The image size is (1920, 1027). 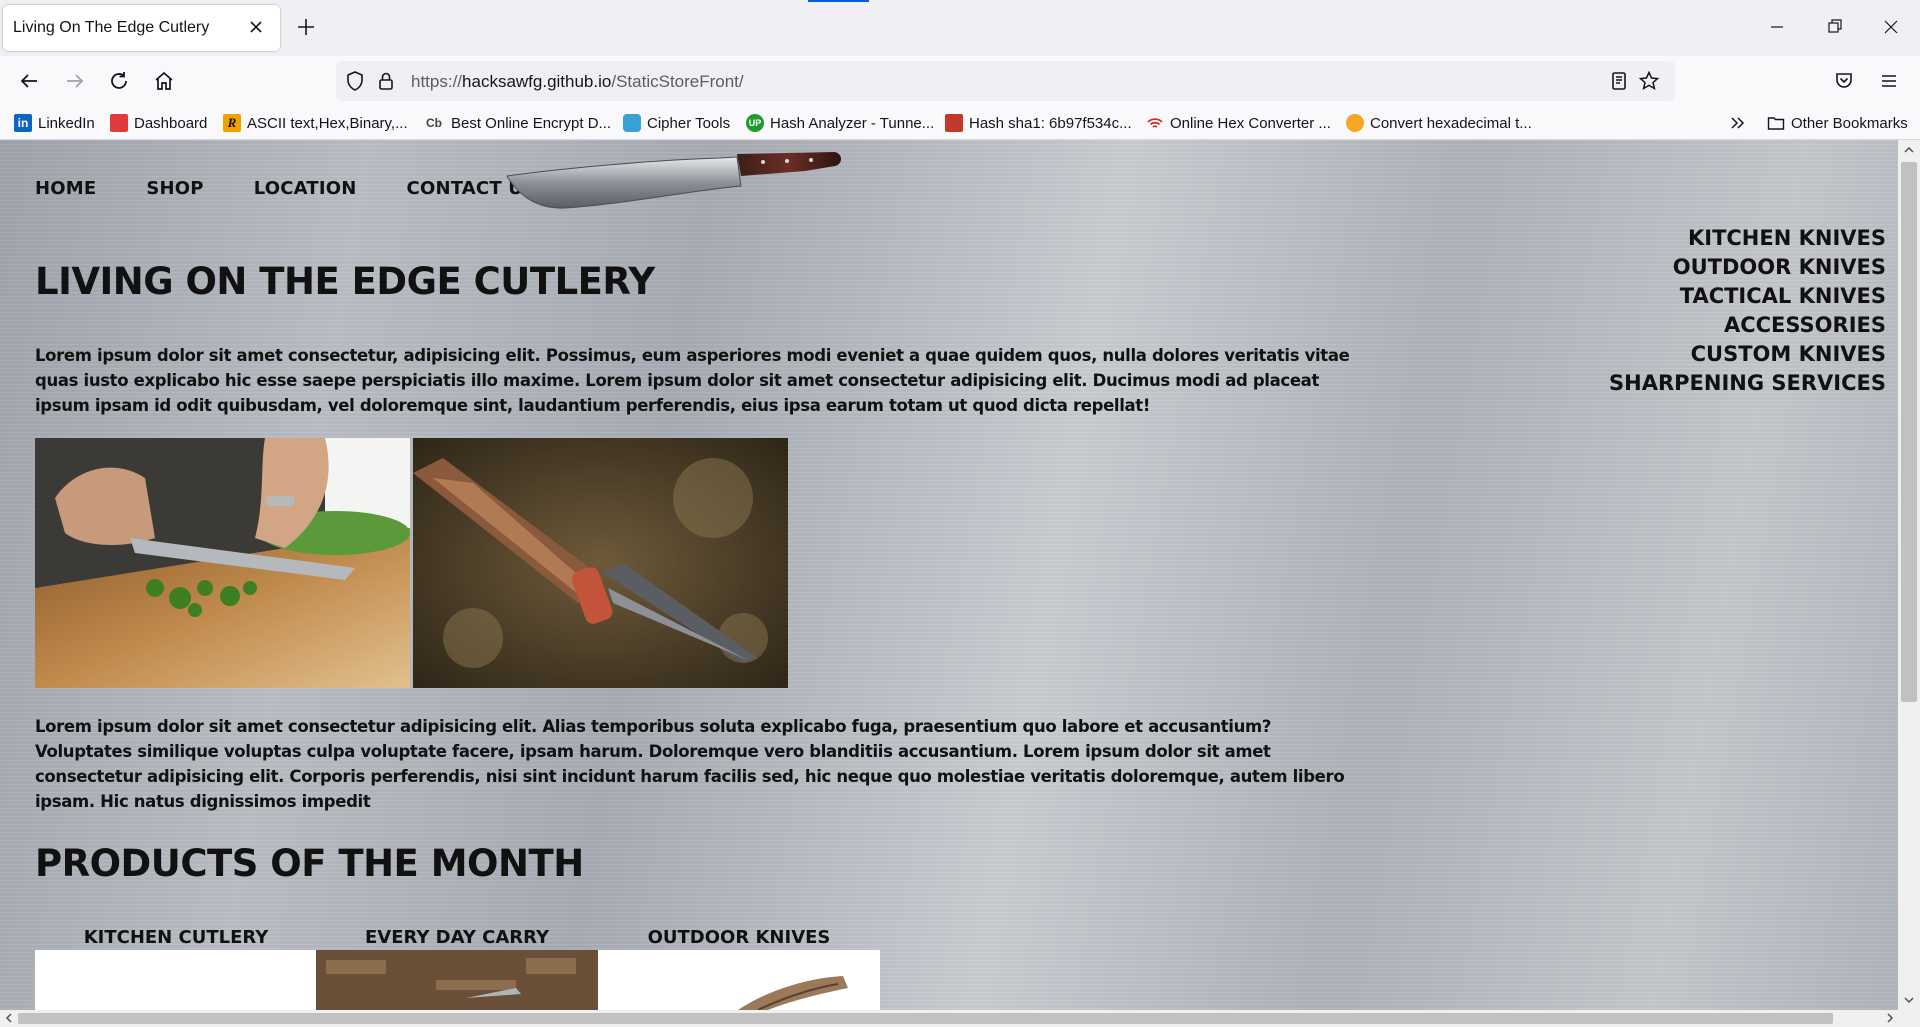 I want to click on page-title: LIVING ON THE EDGE CUTLERY, so click(x=345, y=281).